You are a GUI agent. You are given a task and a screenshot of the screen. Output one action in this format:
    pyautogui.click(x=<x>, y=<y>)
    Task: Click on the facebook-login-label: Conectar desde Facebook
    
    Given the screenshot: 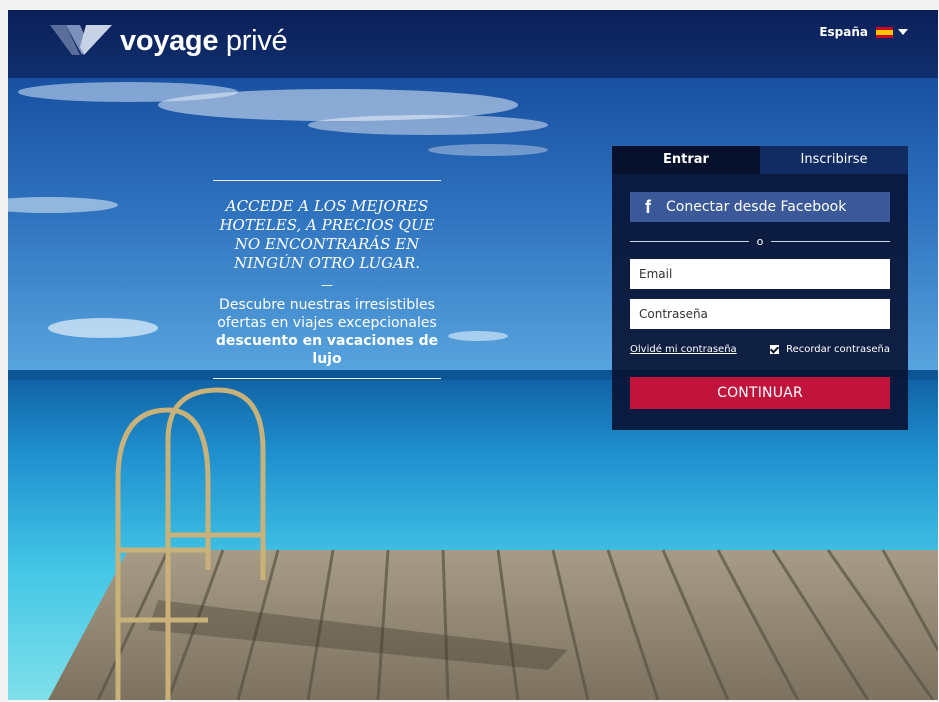 What is the action you would take?
    pyautogui.click(x=756, y=207)
    